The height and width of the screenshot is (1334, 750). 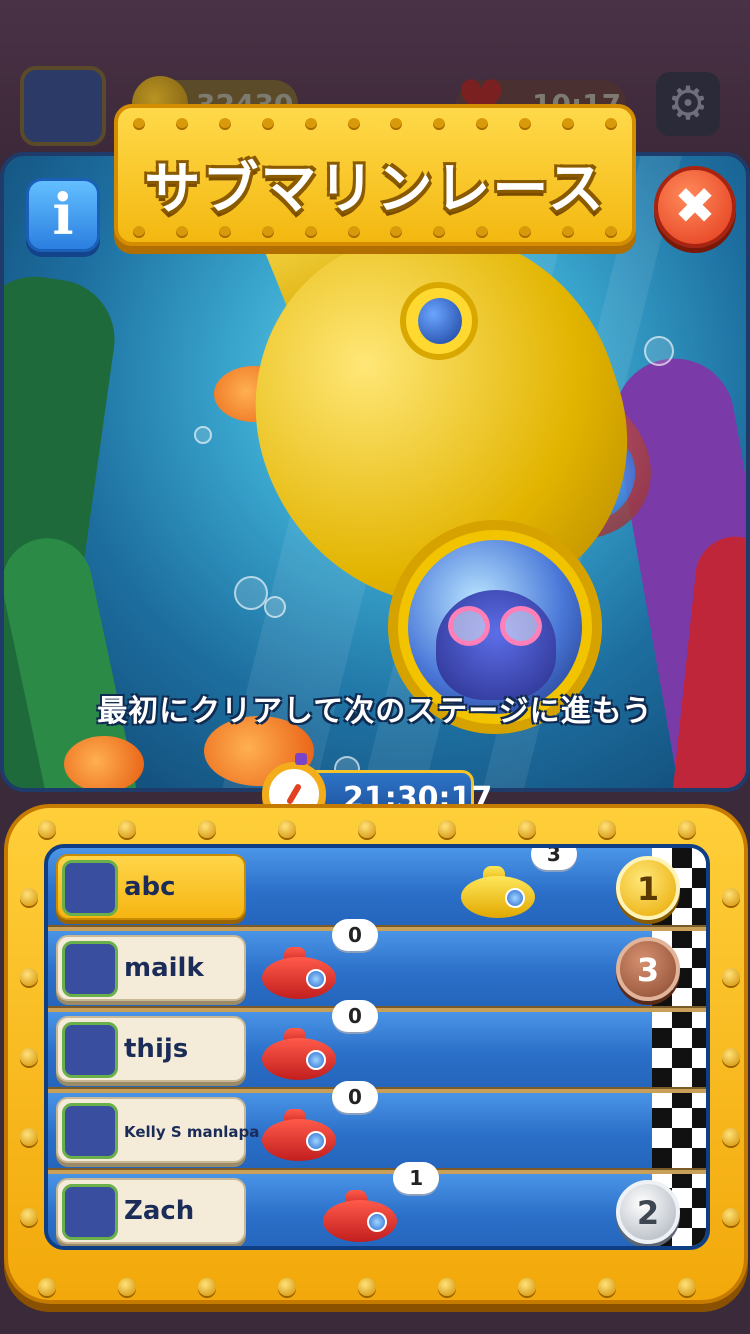 What do you see at coordinates (375, 189) in the screenshot?
I see `event-title: サブマリンレース` at bounding box center [375, 189].